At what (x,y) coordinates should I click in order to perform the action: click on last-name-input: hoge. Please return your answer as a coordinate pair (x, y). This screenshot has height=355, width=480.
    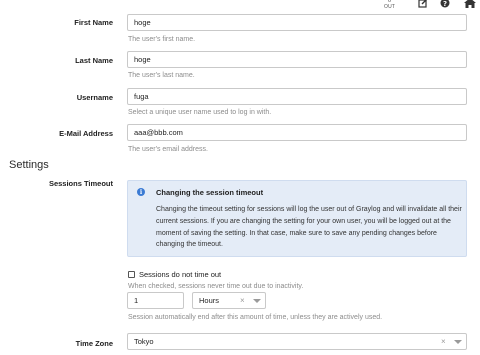
    Looking at the image, I should click on (297, 59).